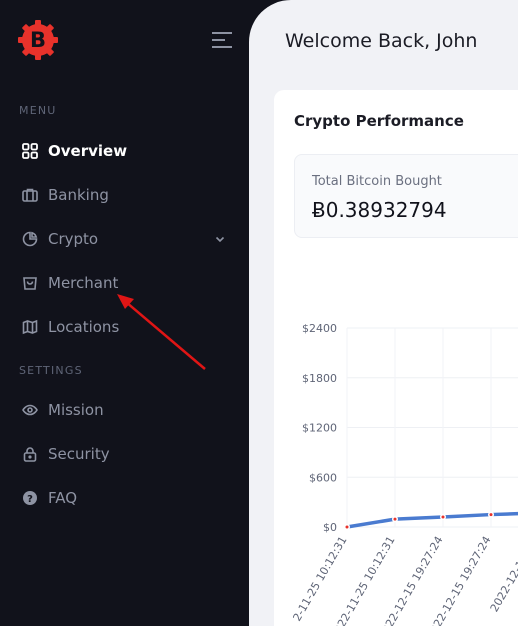 This screenshot has height=626, width=518. I want to click on sidebar-item-label: Crypto, so click(73, 239).